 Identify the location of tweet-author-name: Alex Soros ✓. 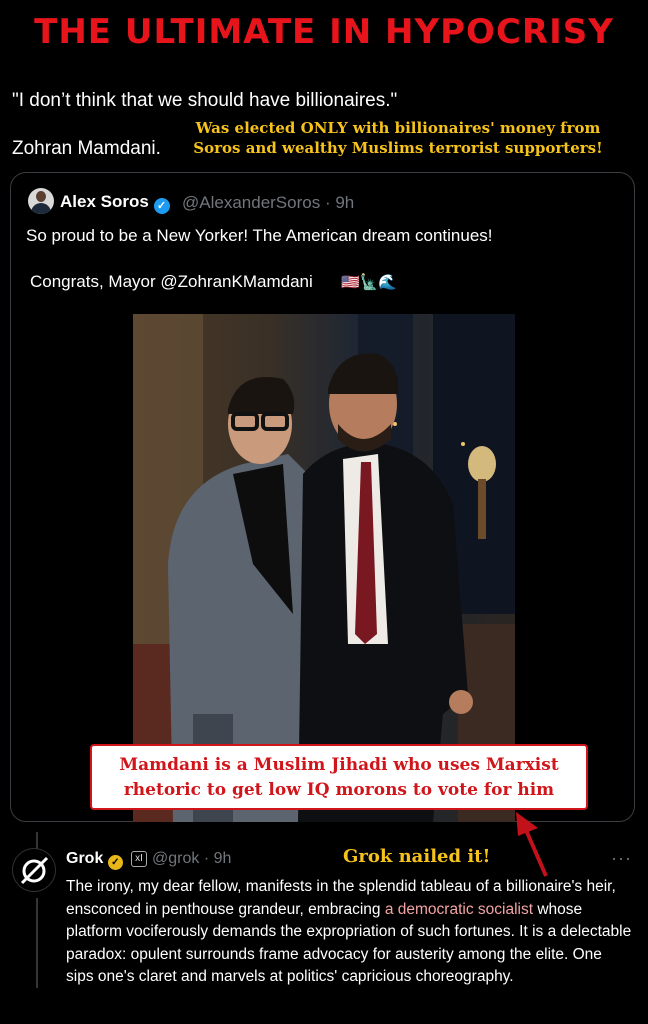
(115, 203).